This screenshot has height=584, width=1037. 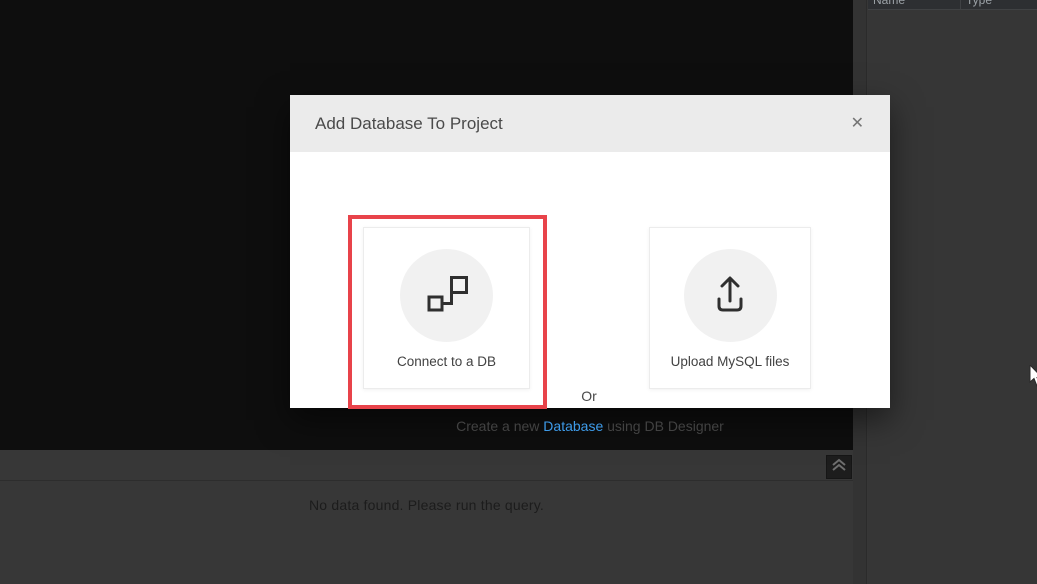 What do you see at coordinates (500, 426) in the screenshot?
I see `create-prefix: Create a new` at bounding box center [500, 426].